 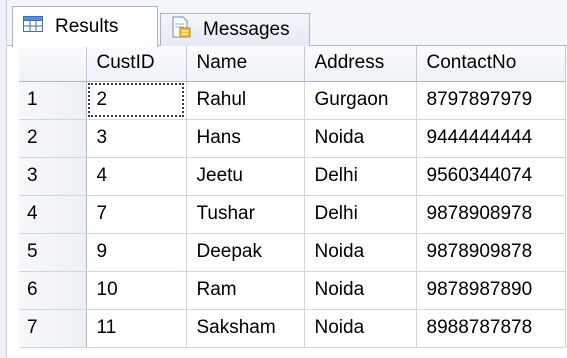 What do you see at coordinates (136, 252) in the screenshot?
I see `cell-custid: 9` at bounding box center [136, 252].